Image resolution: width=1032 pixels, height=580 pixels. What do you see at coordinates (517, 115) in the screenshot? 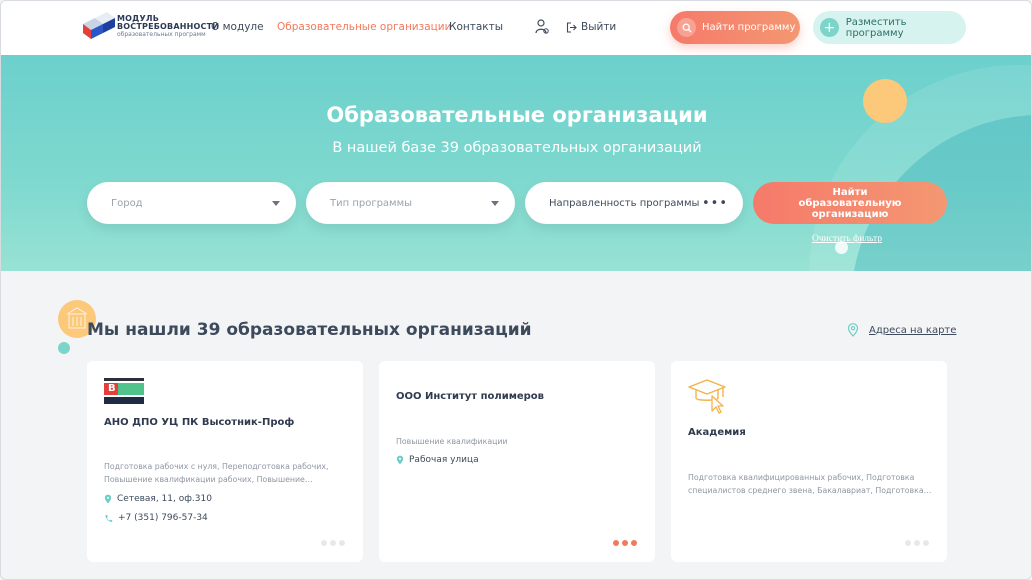
I see `page-title: Образовательные организации` at bounding box center [517, 115].